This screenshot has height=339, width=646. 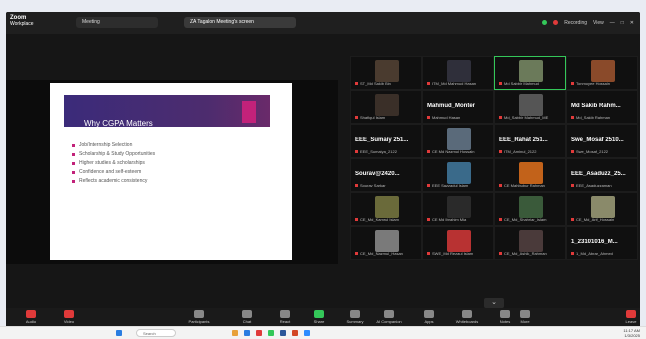 I want to click on toolbar-ai-companion-button: AI Companion, so click(x=389, y=317).